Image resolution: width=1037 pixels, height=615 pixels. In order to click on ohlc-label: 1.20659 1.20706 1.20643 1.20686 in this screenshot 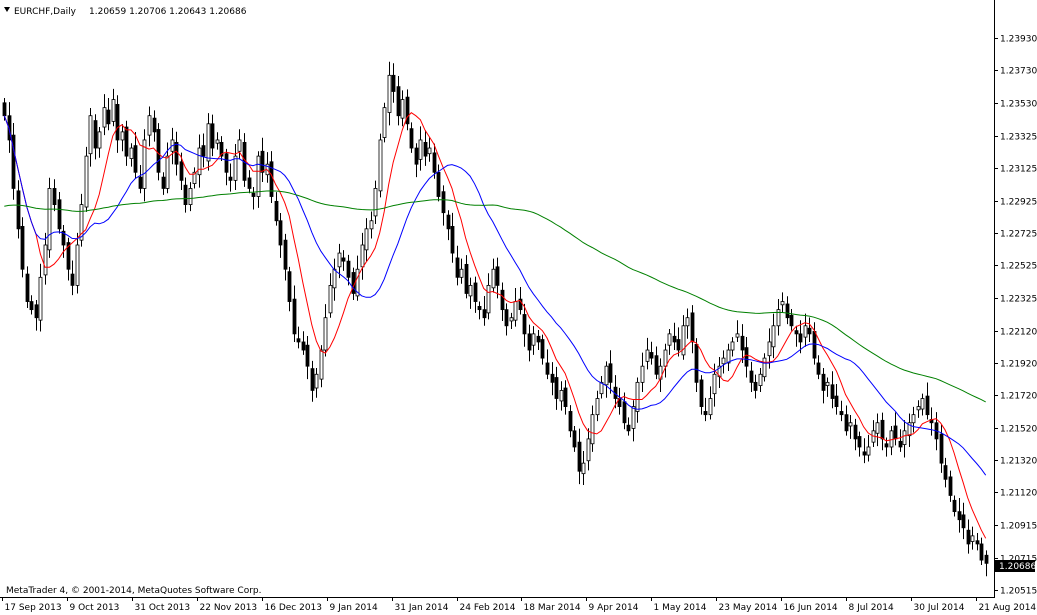, I will do `click(168, 12)`.